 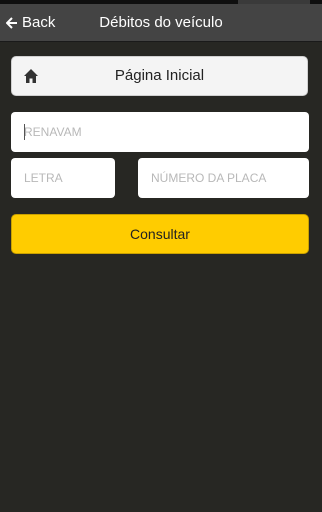 I want to click on page-title: Débitos do veículo, so click(x=161, y=22).